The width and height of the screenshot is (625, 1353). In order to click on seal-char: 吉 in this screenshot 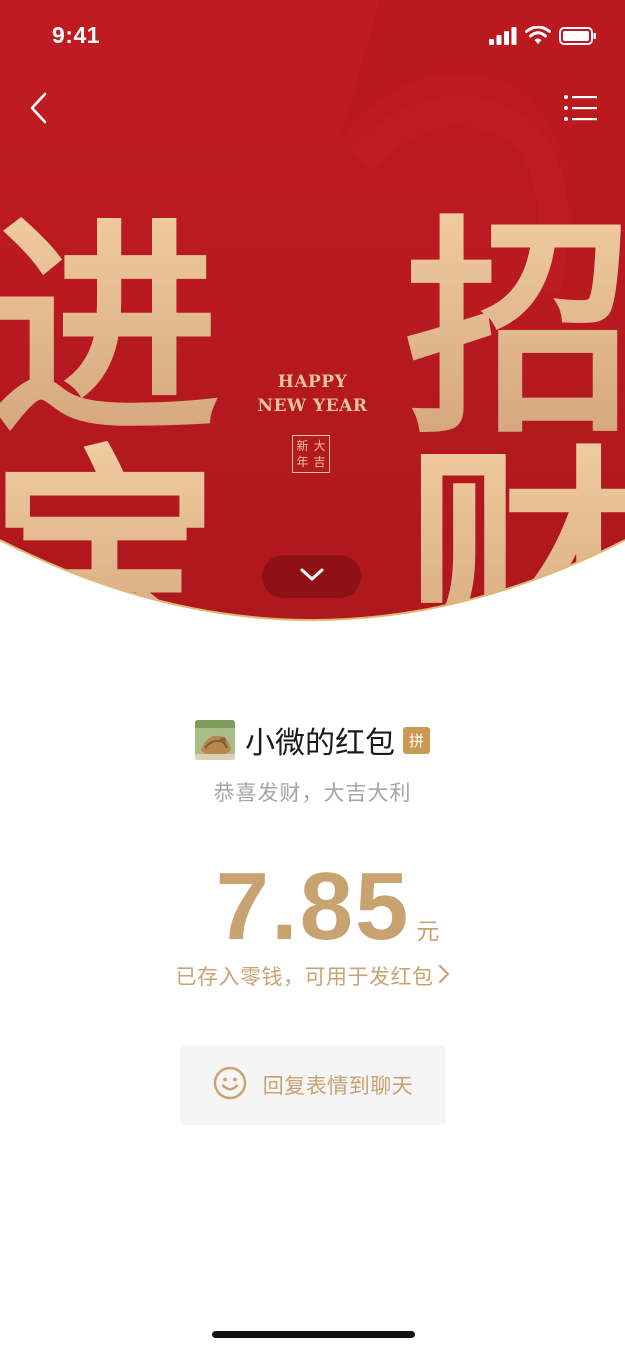, I will do `click(319, 462)`.